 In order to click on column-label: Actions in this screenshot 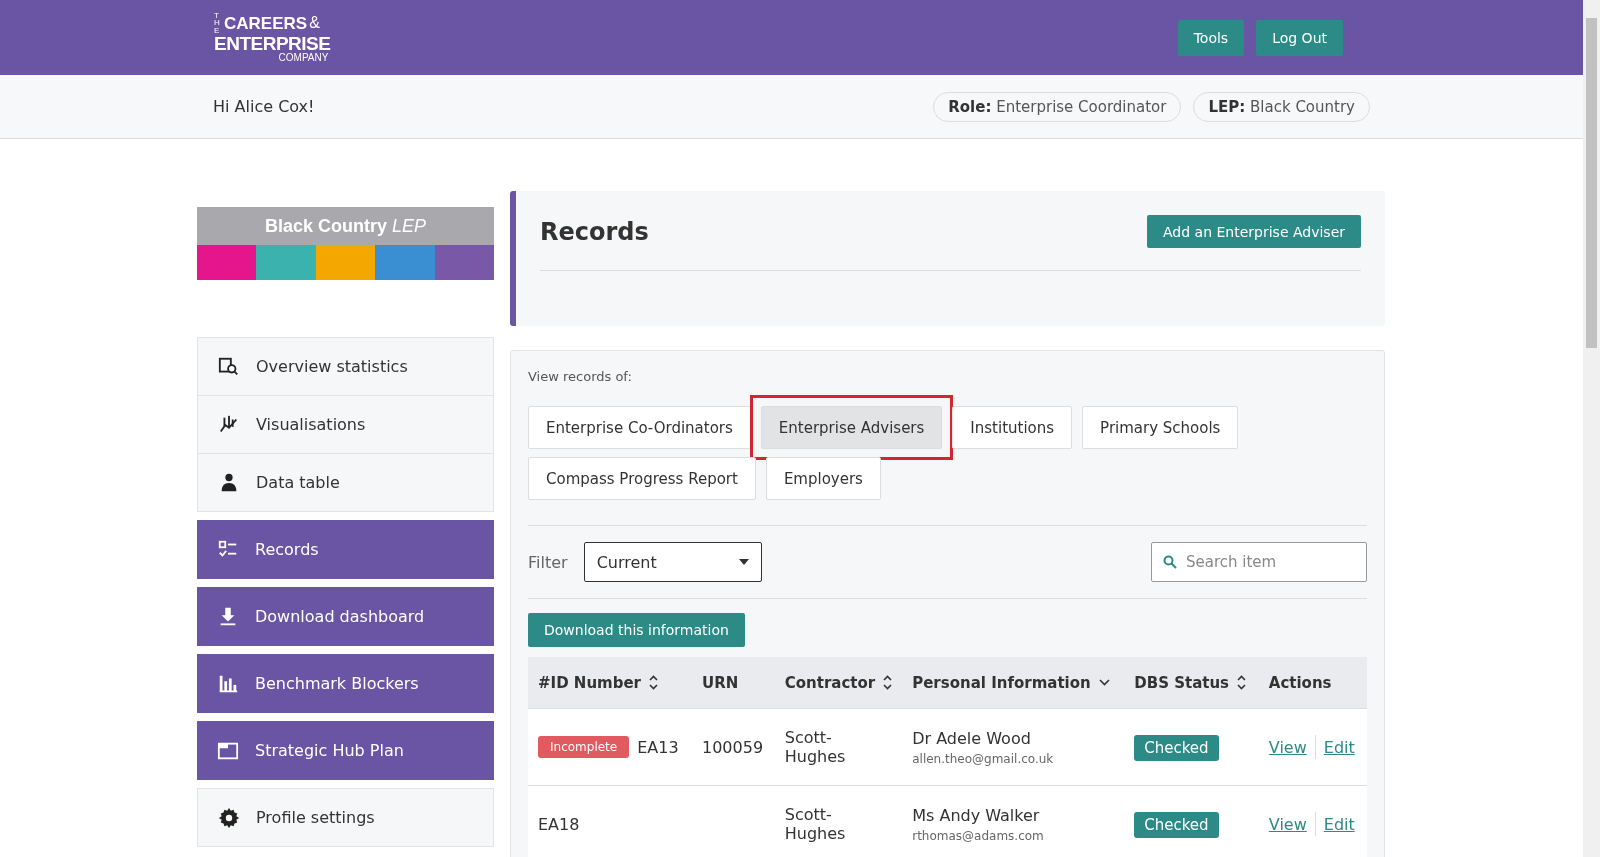, I will do `click(1300, 682)`.